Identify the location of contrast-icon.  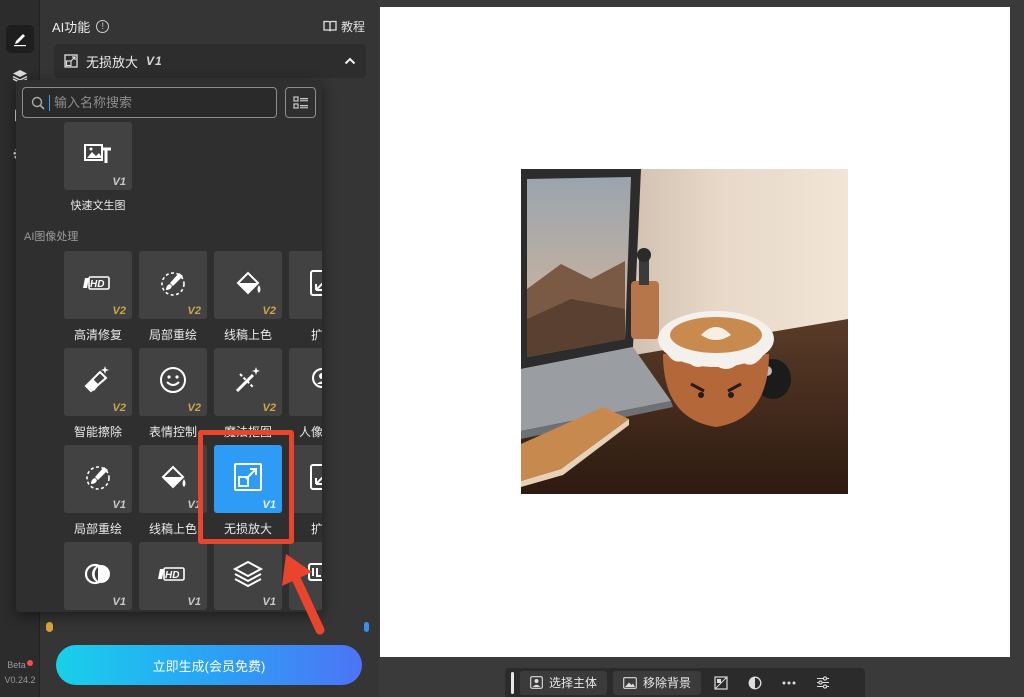
(755, 683).